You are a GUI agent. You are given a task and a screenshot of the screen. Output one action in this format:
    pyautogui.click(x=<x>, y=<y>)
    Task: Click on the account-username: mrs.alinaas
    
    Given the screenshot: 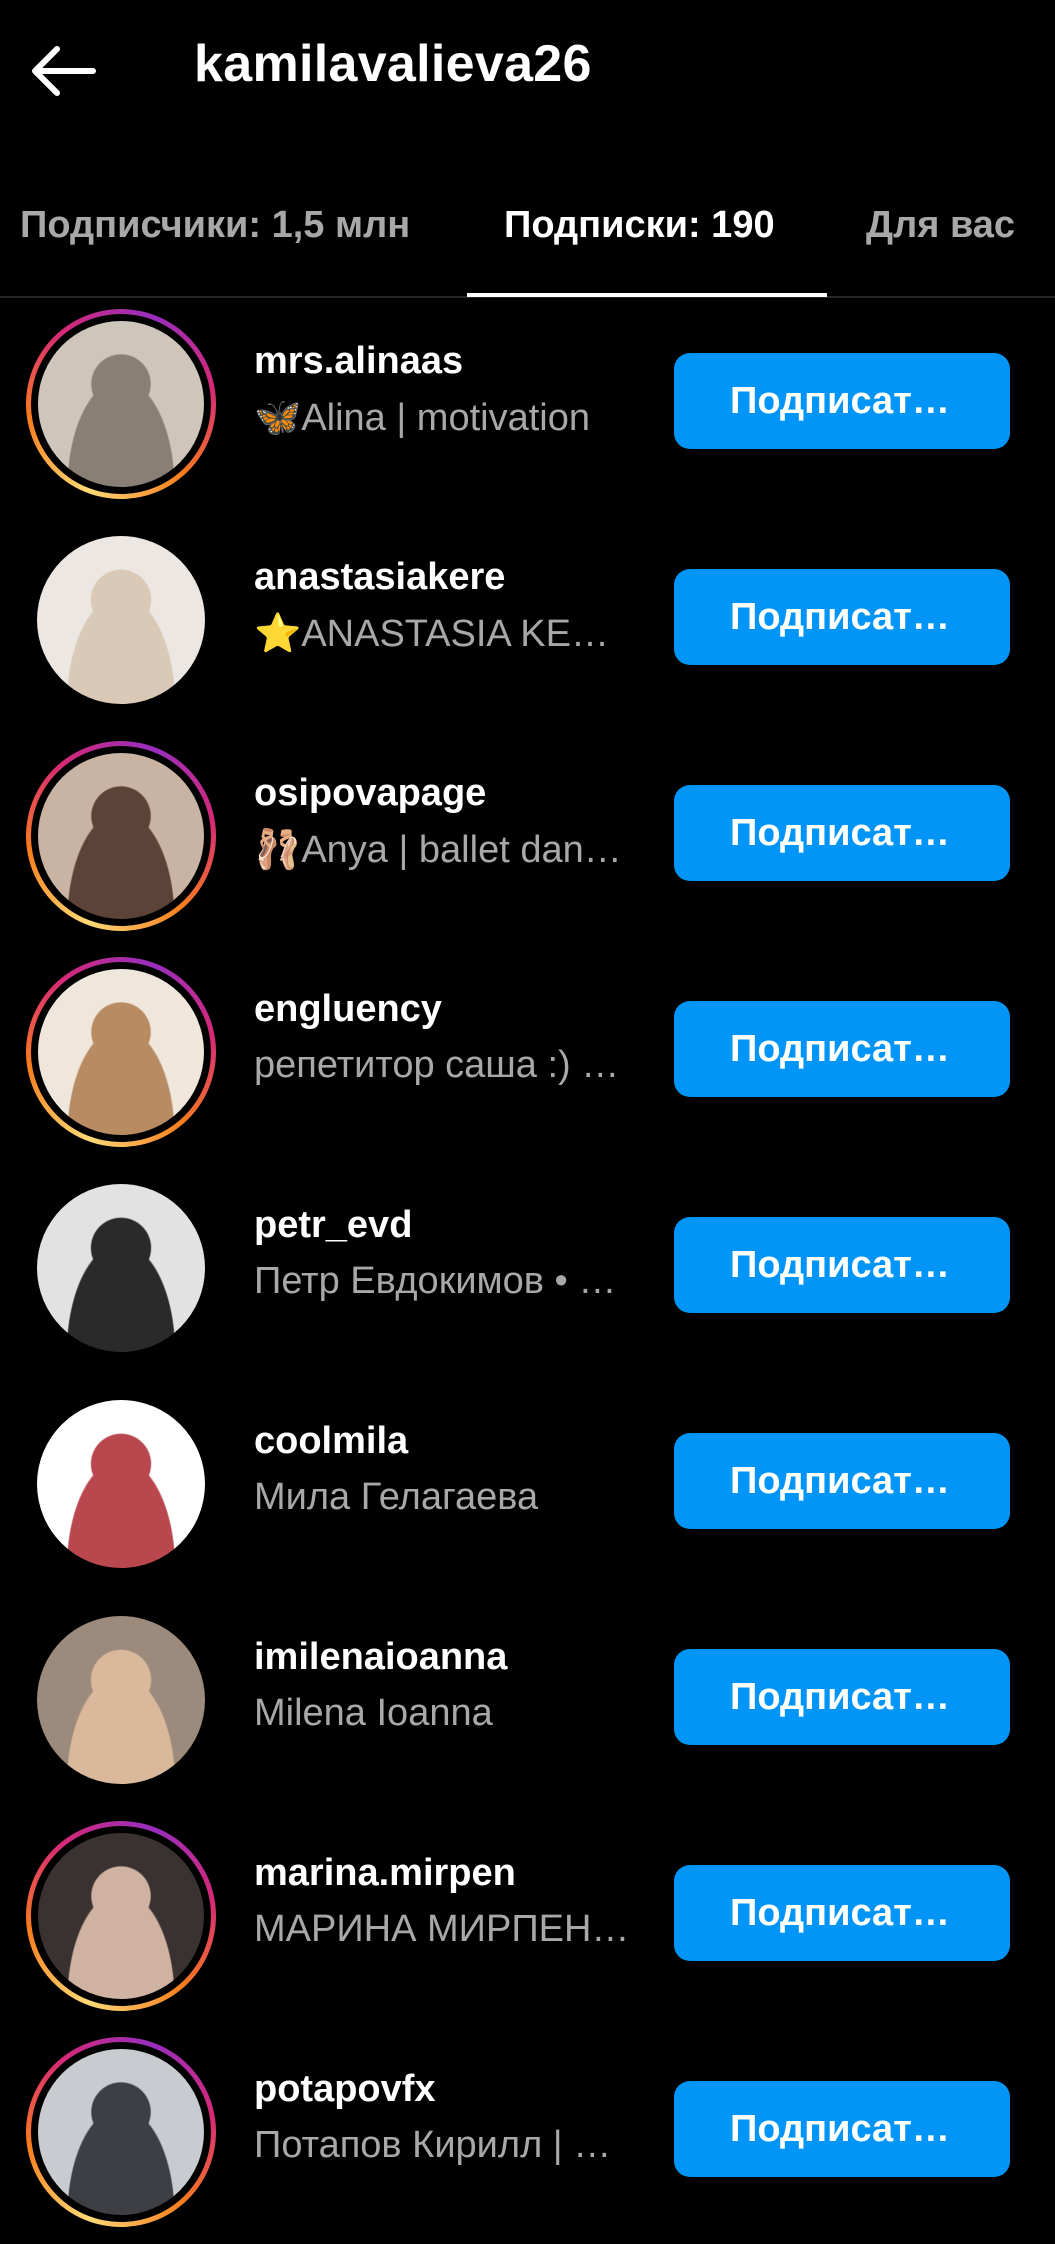 What is the action you would take?
    pyautogui.click(x=358, y=361)
    